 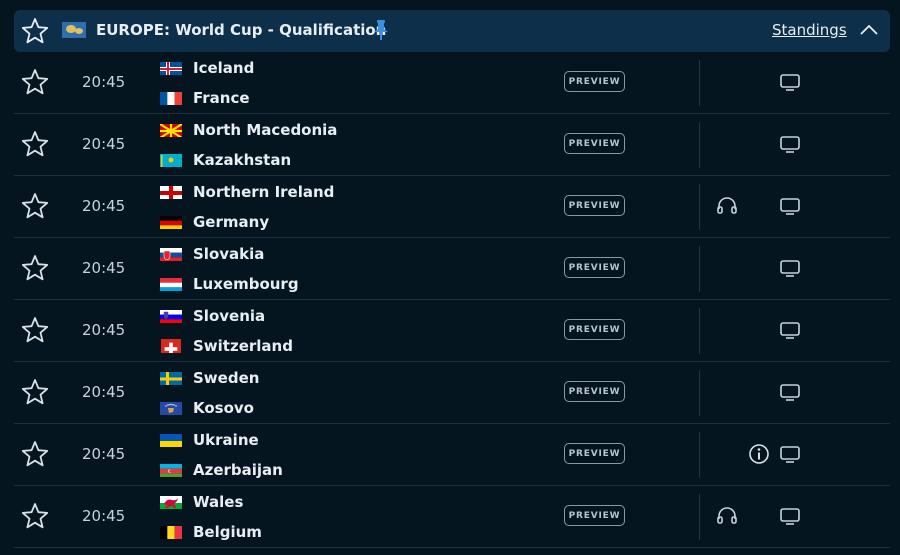 I want to click on pin-icon, so click(x=381, y=30).